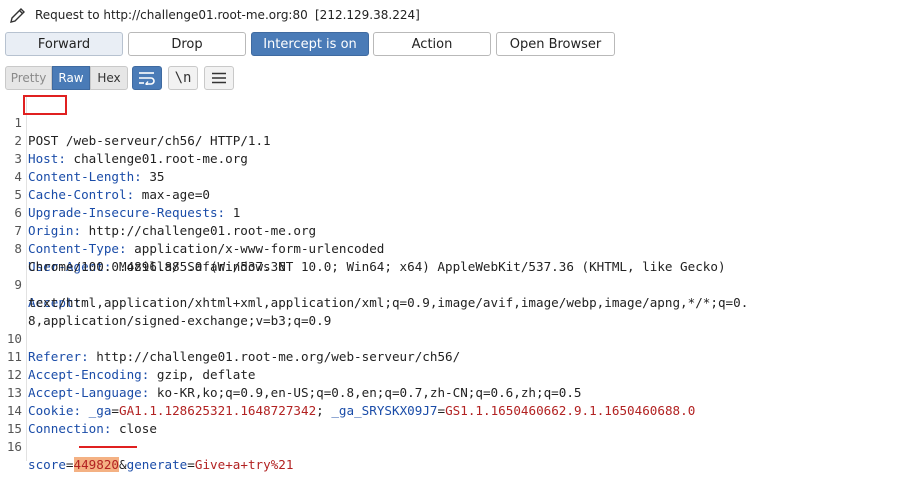 The width and height of the screenshot is (897, 492). Describe the element at coordinates (367, 15) in the screenshot. I see `request-ip: [212.129.38.224]` at that location.